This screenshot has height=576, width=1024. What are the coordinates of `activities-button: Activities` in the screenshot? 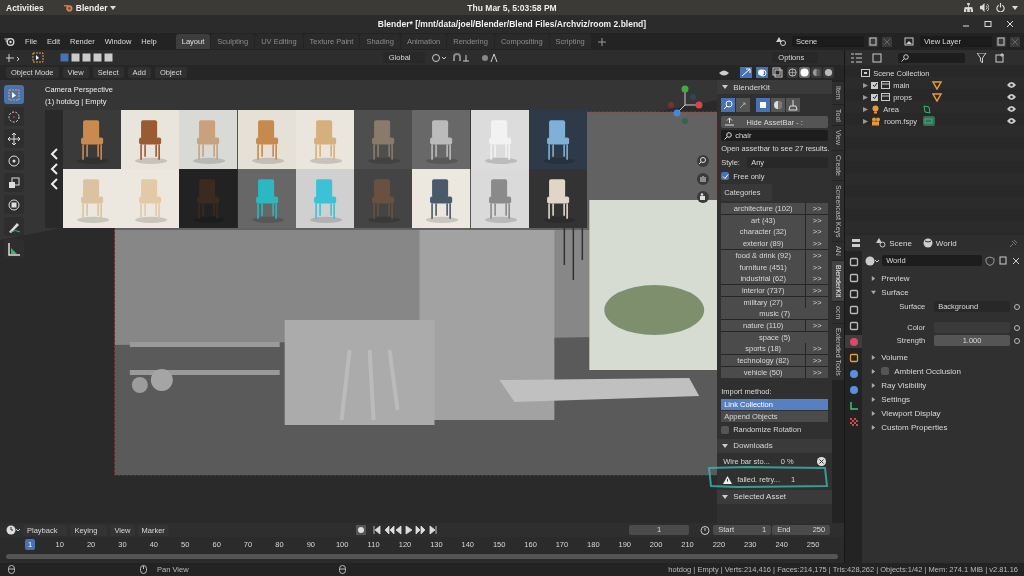 It's located at (25, 7).